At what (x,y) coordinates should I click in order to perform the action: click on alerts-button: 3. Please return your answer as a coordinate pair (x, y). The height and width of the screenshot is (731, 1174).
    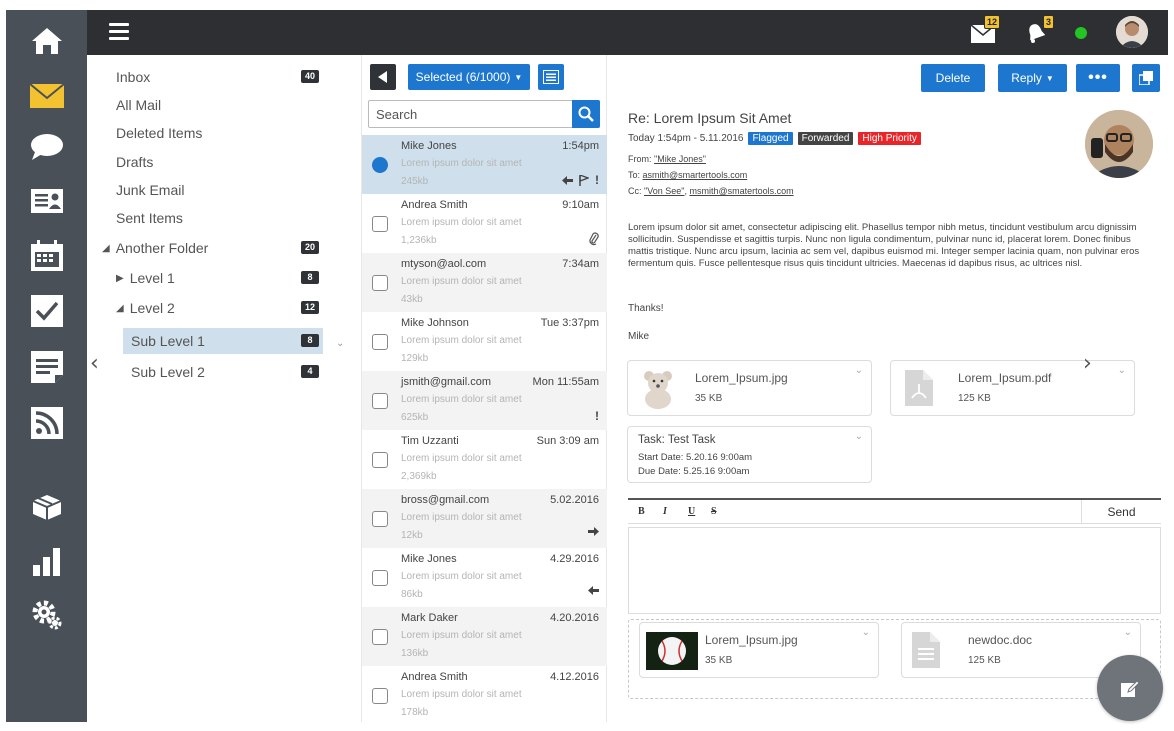
    Looking at the image, I should click on (1038, 30).